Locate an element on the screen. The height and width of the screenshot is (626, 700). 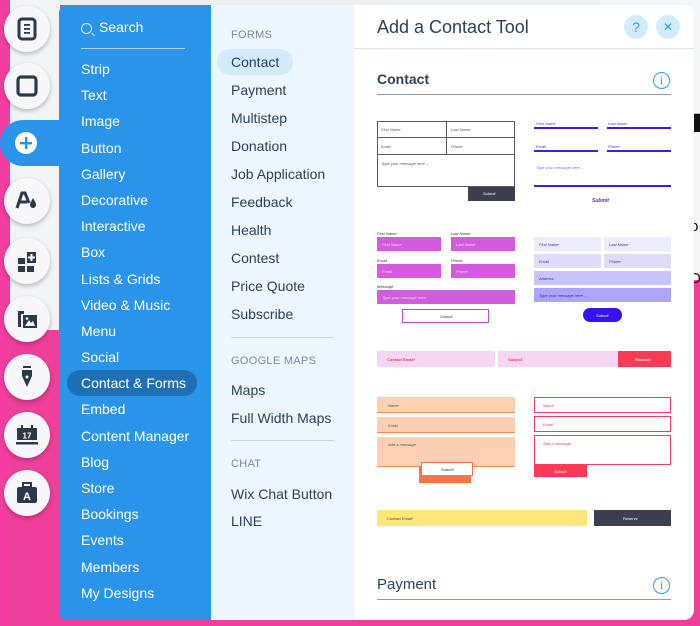
pages-button is located at coordinates (27, 29).